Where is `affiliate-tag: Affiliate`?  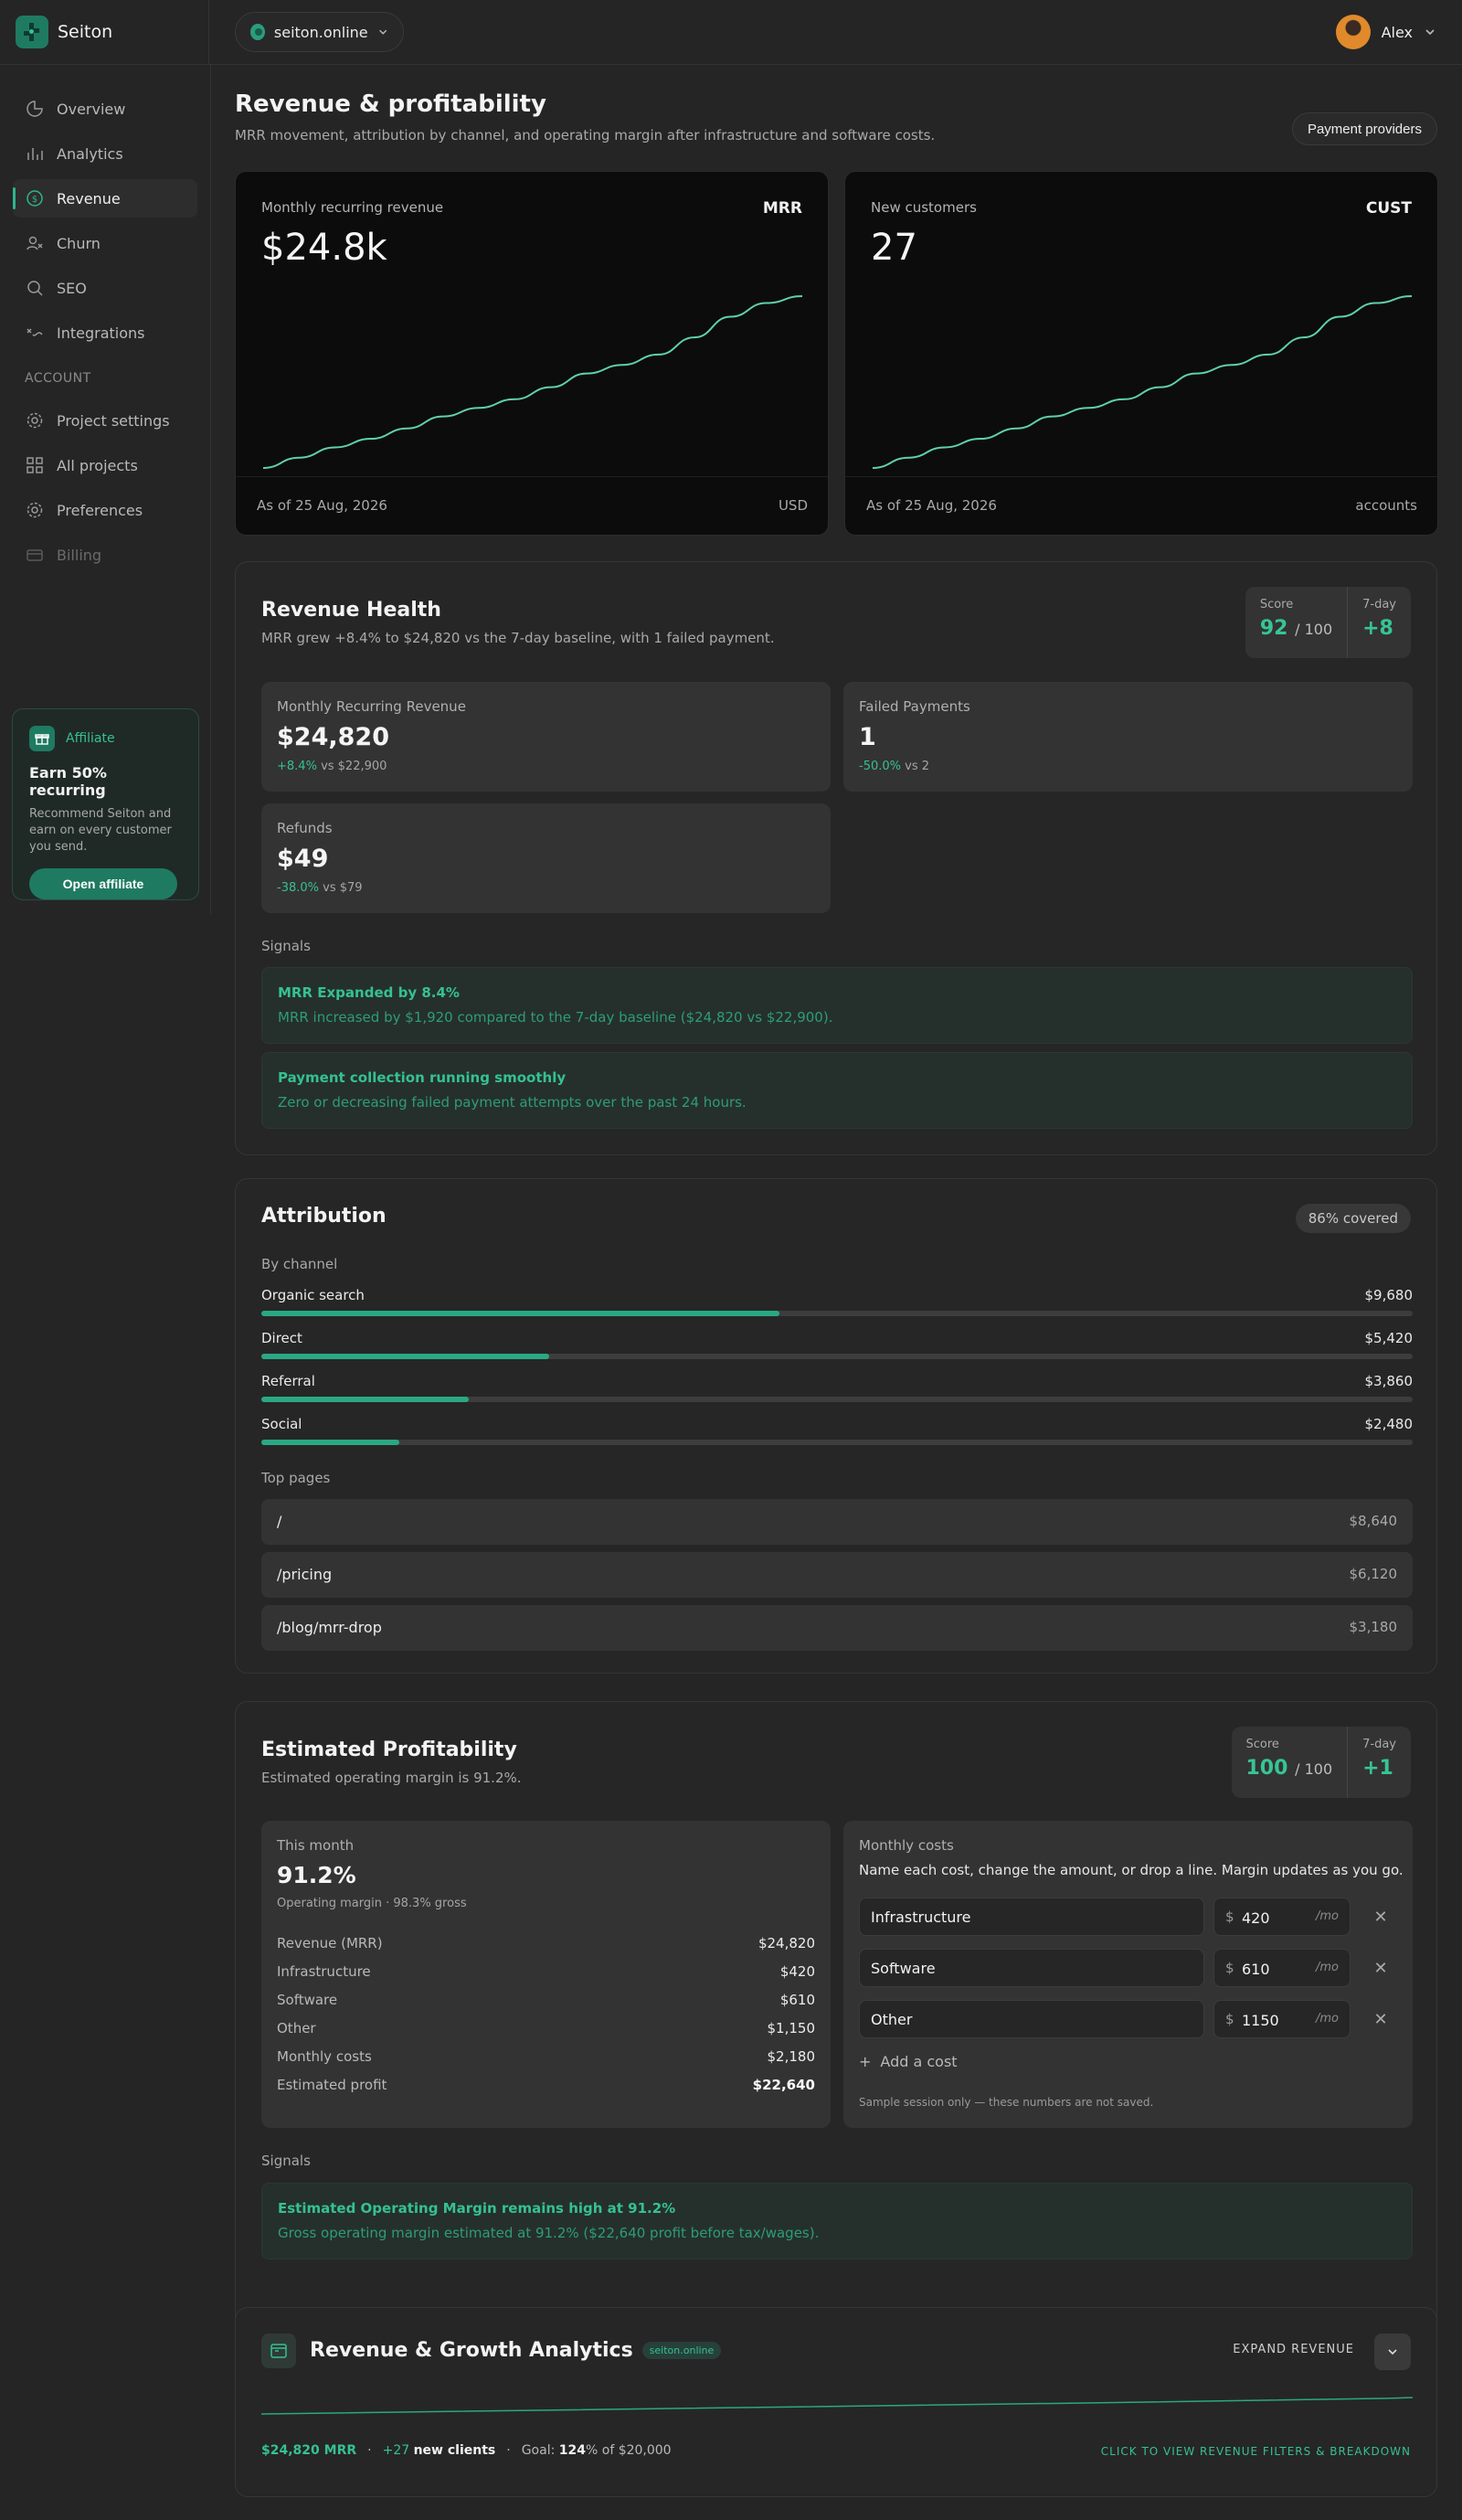
affiliate-tag: Affiliate is located at coordinates (90, 739).